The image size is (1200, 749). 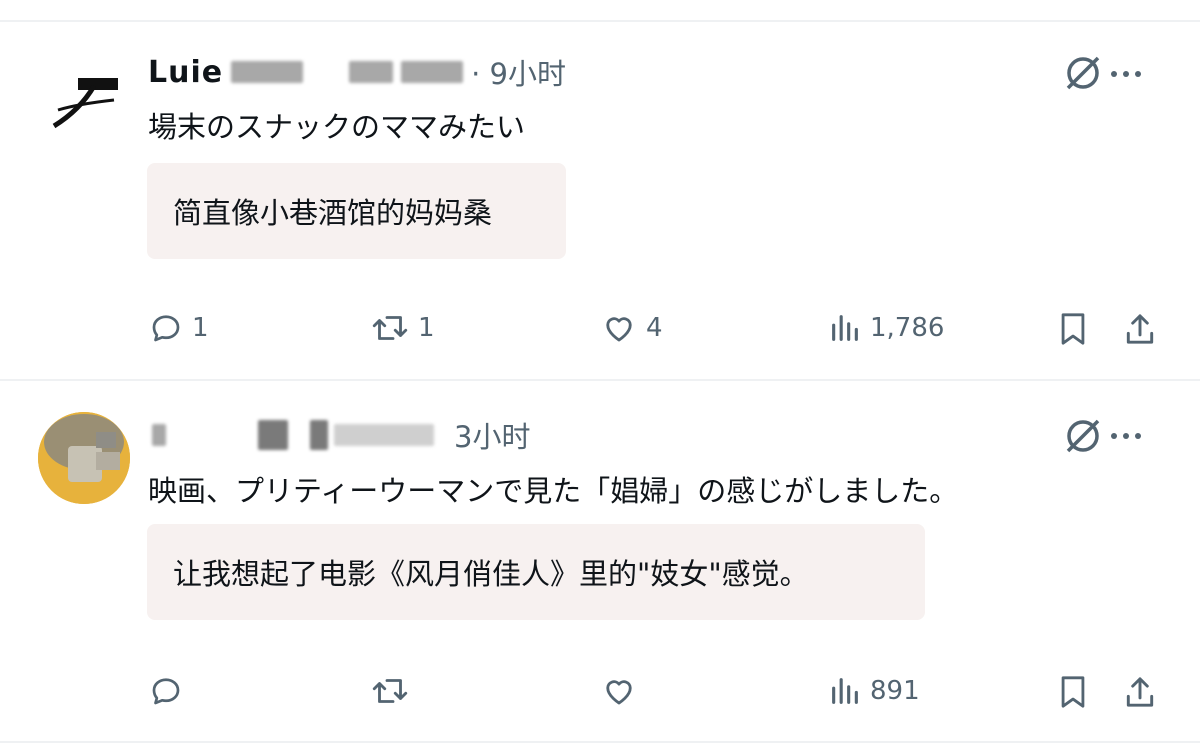 What do you see at coordinates (356, 211) in the screenshot?
I see `translation-box: 简直像小巷酒馆的妈妈桑` at bounding box center [356, 211].